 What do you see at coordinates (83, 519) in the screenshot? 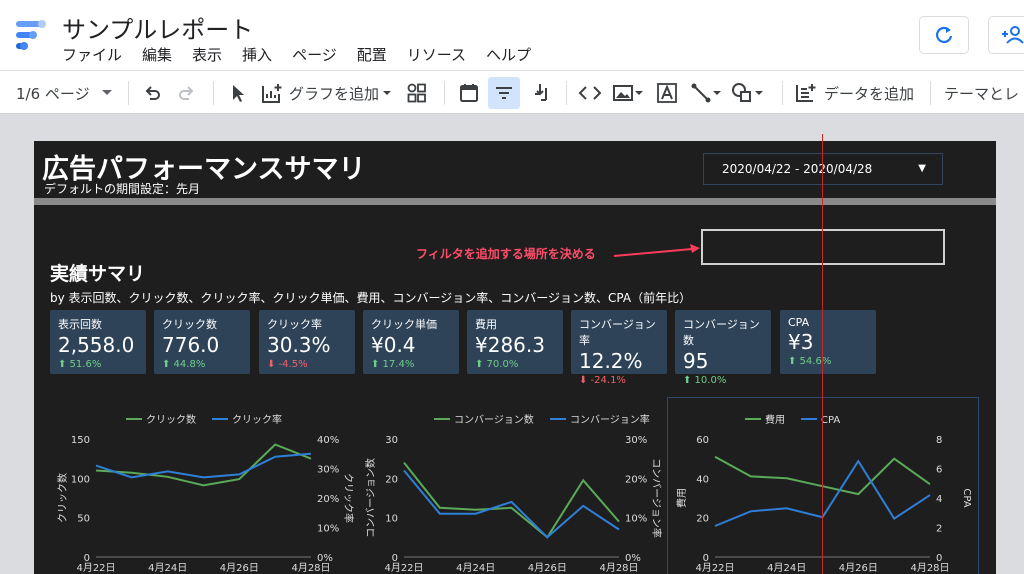
I see `y-tick-label: 50` at bounding box center [83, 519].